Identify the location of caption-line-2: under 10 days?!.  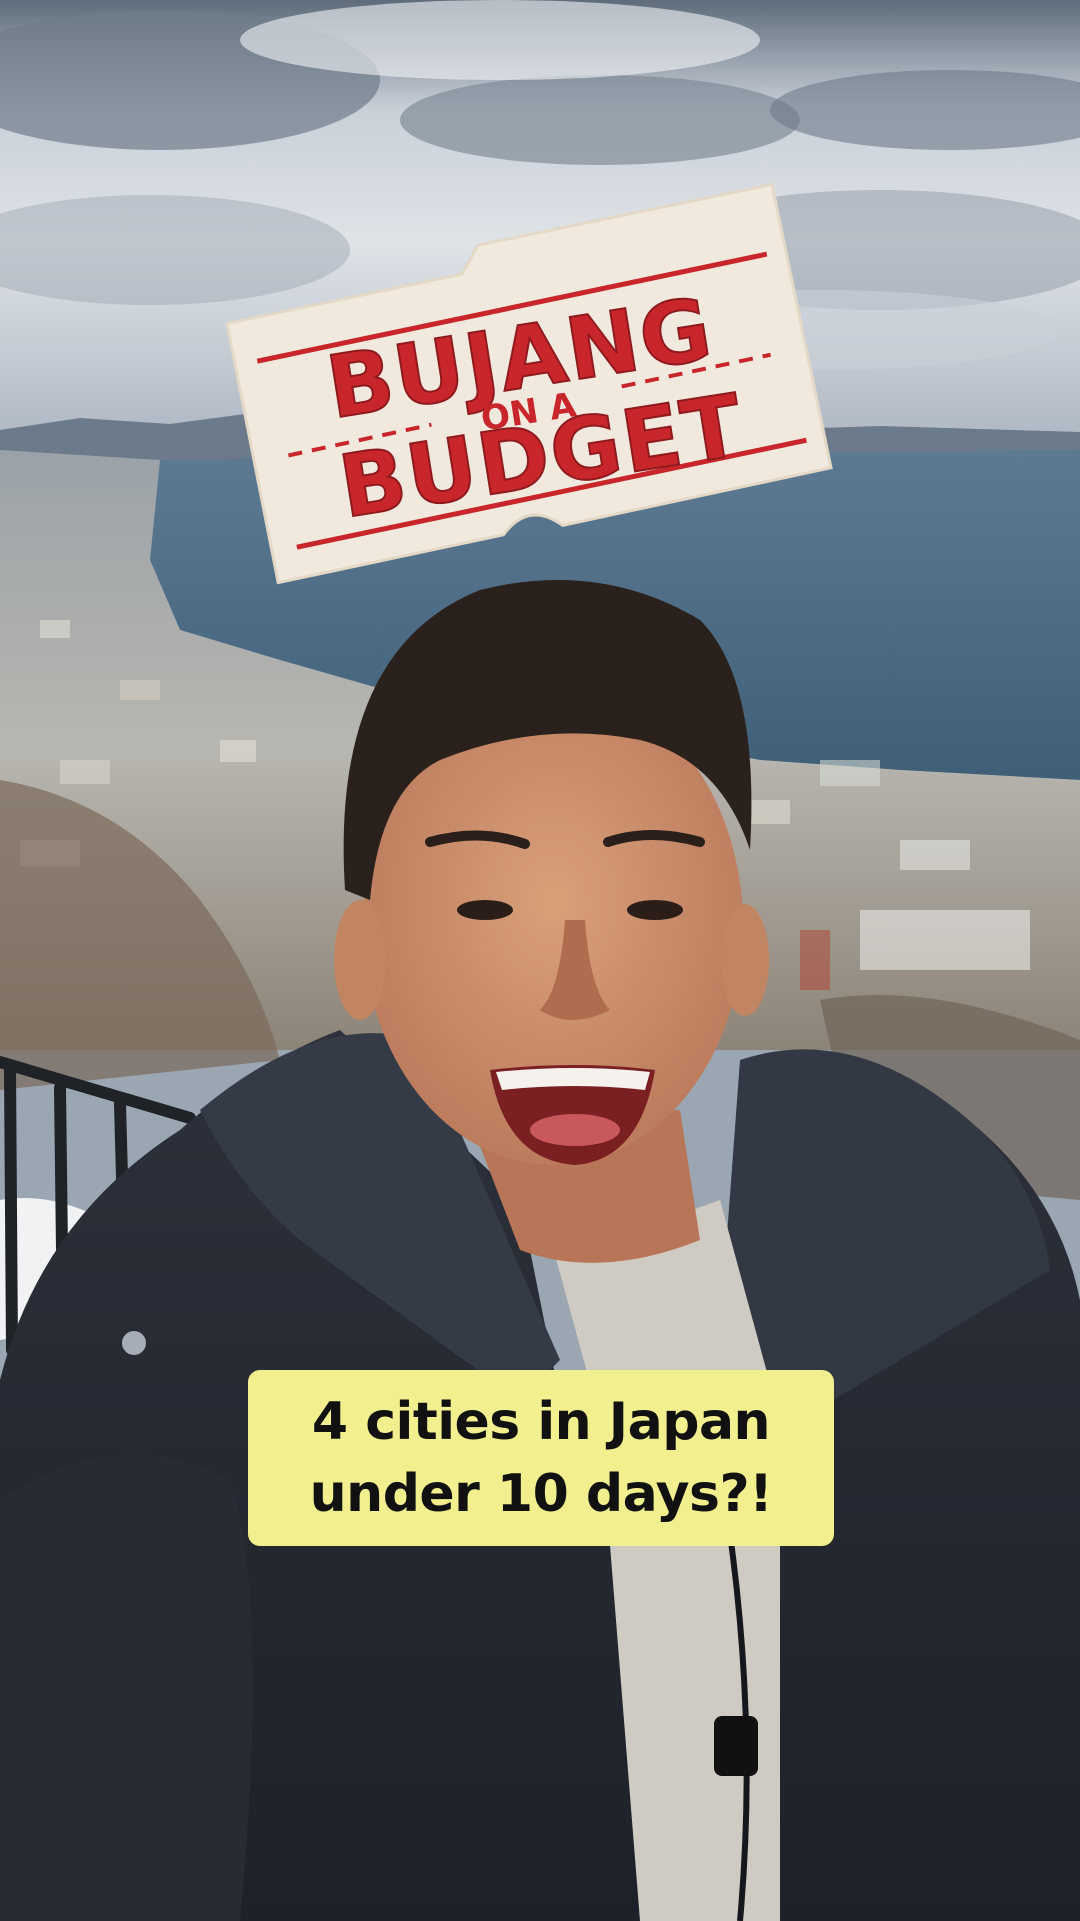
(541, 1494).